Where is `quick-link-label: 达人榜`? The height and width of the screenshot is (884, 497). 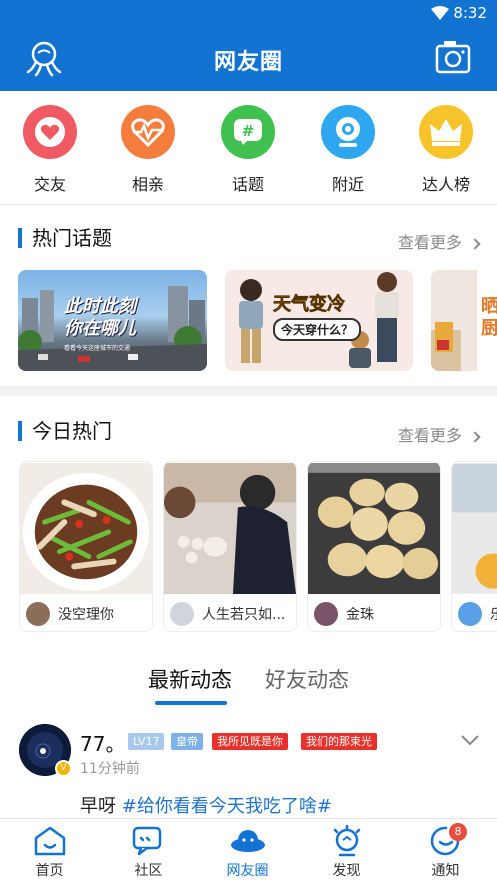
quick-link-label: 达人榜 is located at coordinates (445, 184).